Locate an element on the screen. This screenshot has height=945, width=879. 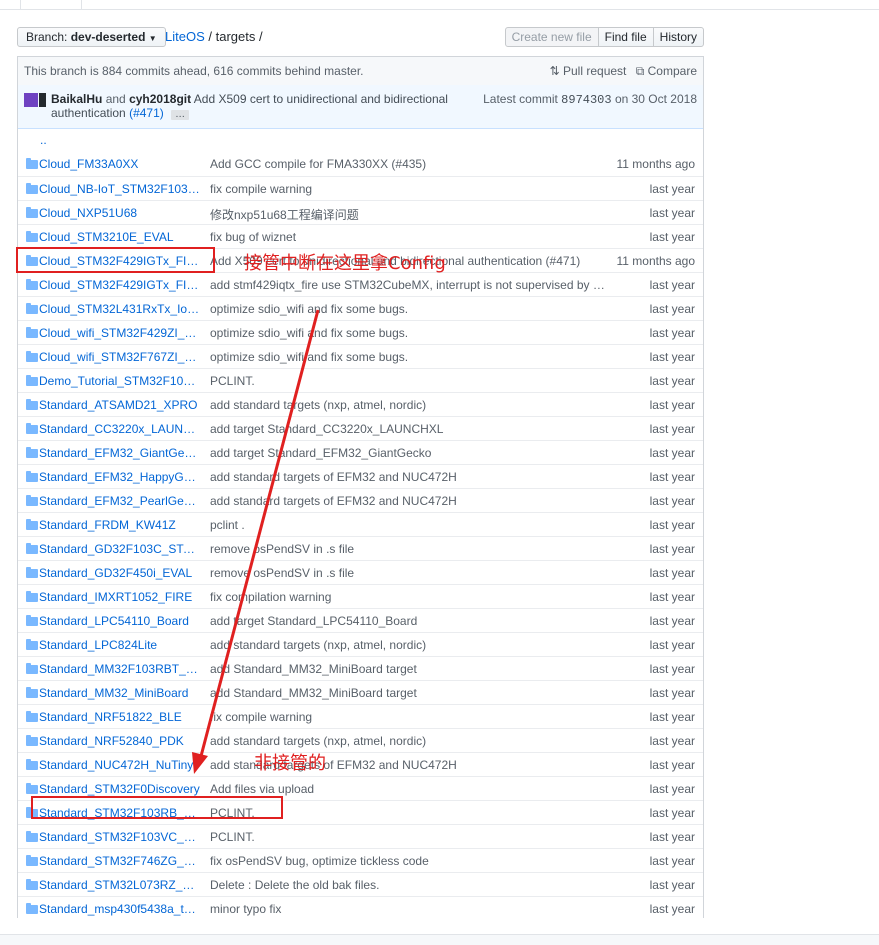
commit-message-link: Delete : Delete the old bak files. is located at coordinates (407, 885).